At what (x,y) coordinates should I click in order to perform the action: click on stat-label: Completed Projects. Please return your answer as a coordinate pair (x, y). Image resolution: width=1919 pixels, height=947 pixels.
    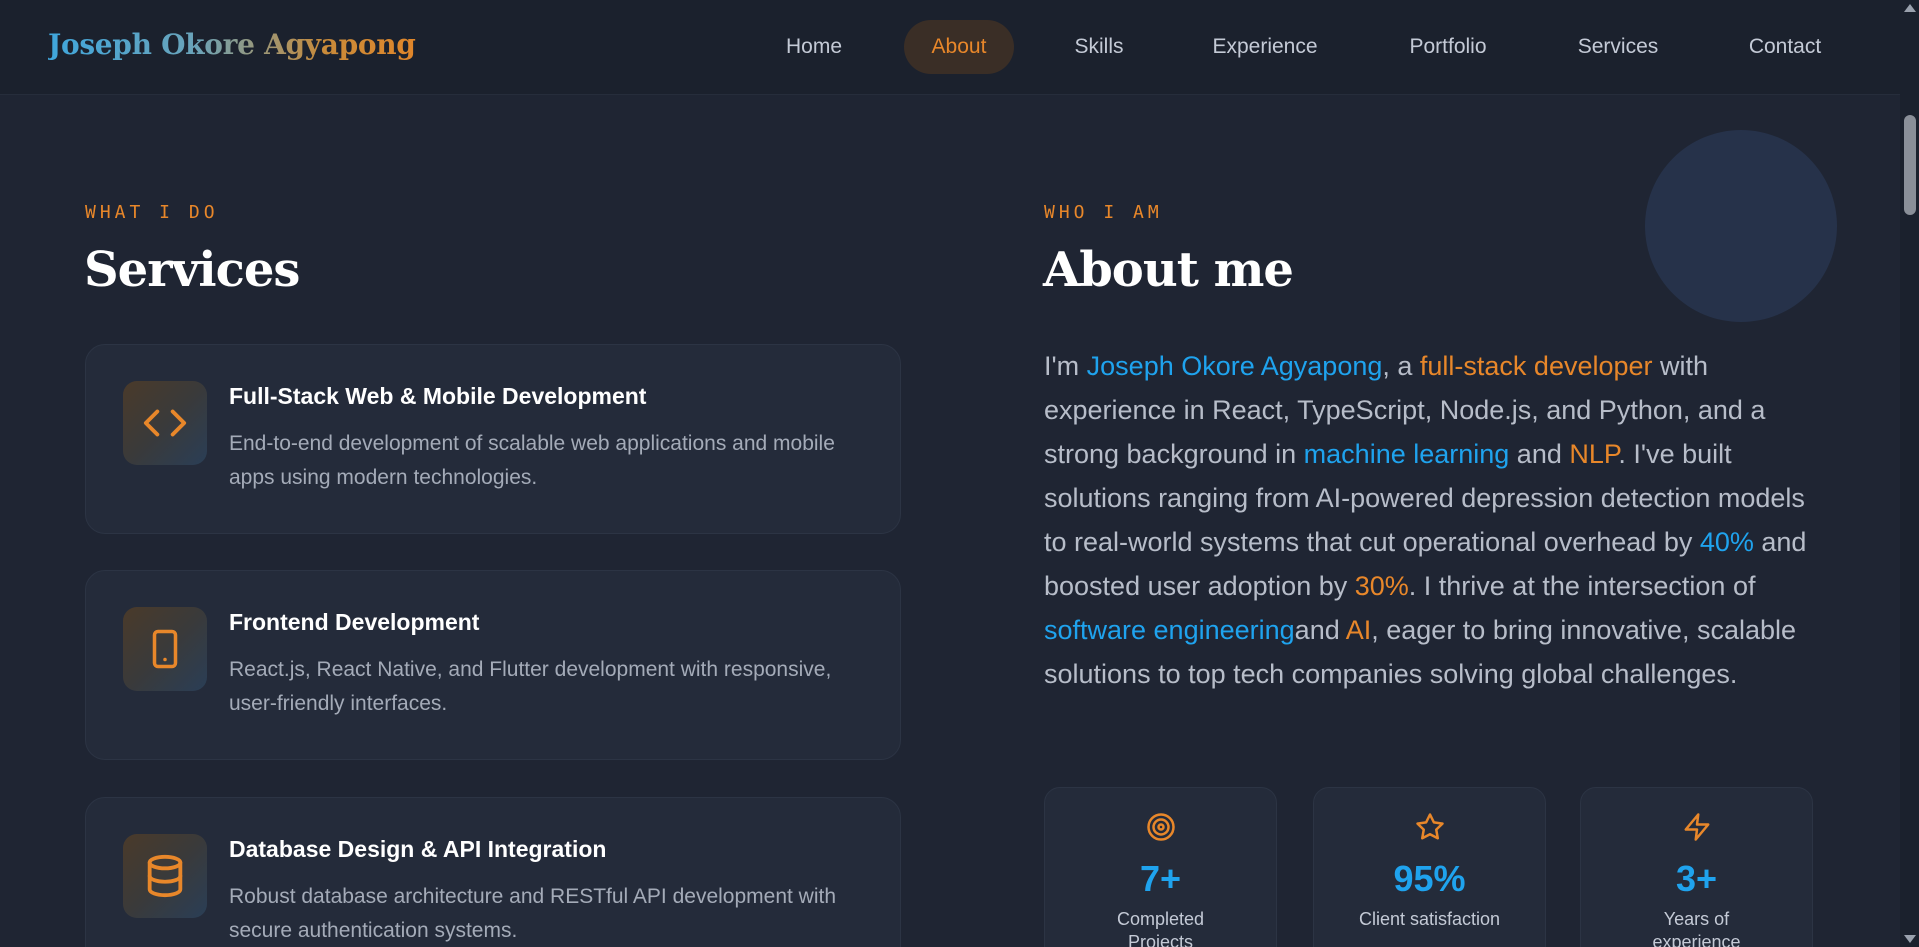
    Looking at the image, I should click on (1160, 928).